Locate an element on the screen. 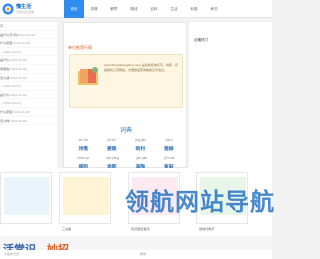 Image resolution: width=320 pixels, height=259 pixels. pinyin: jǐng jiàn is located at coordinates (141, 139).